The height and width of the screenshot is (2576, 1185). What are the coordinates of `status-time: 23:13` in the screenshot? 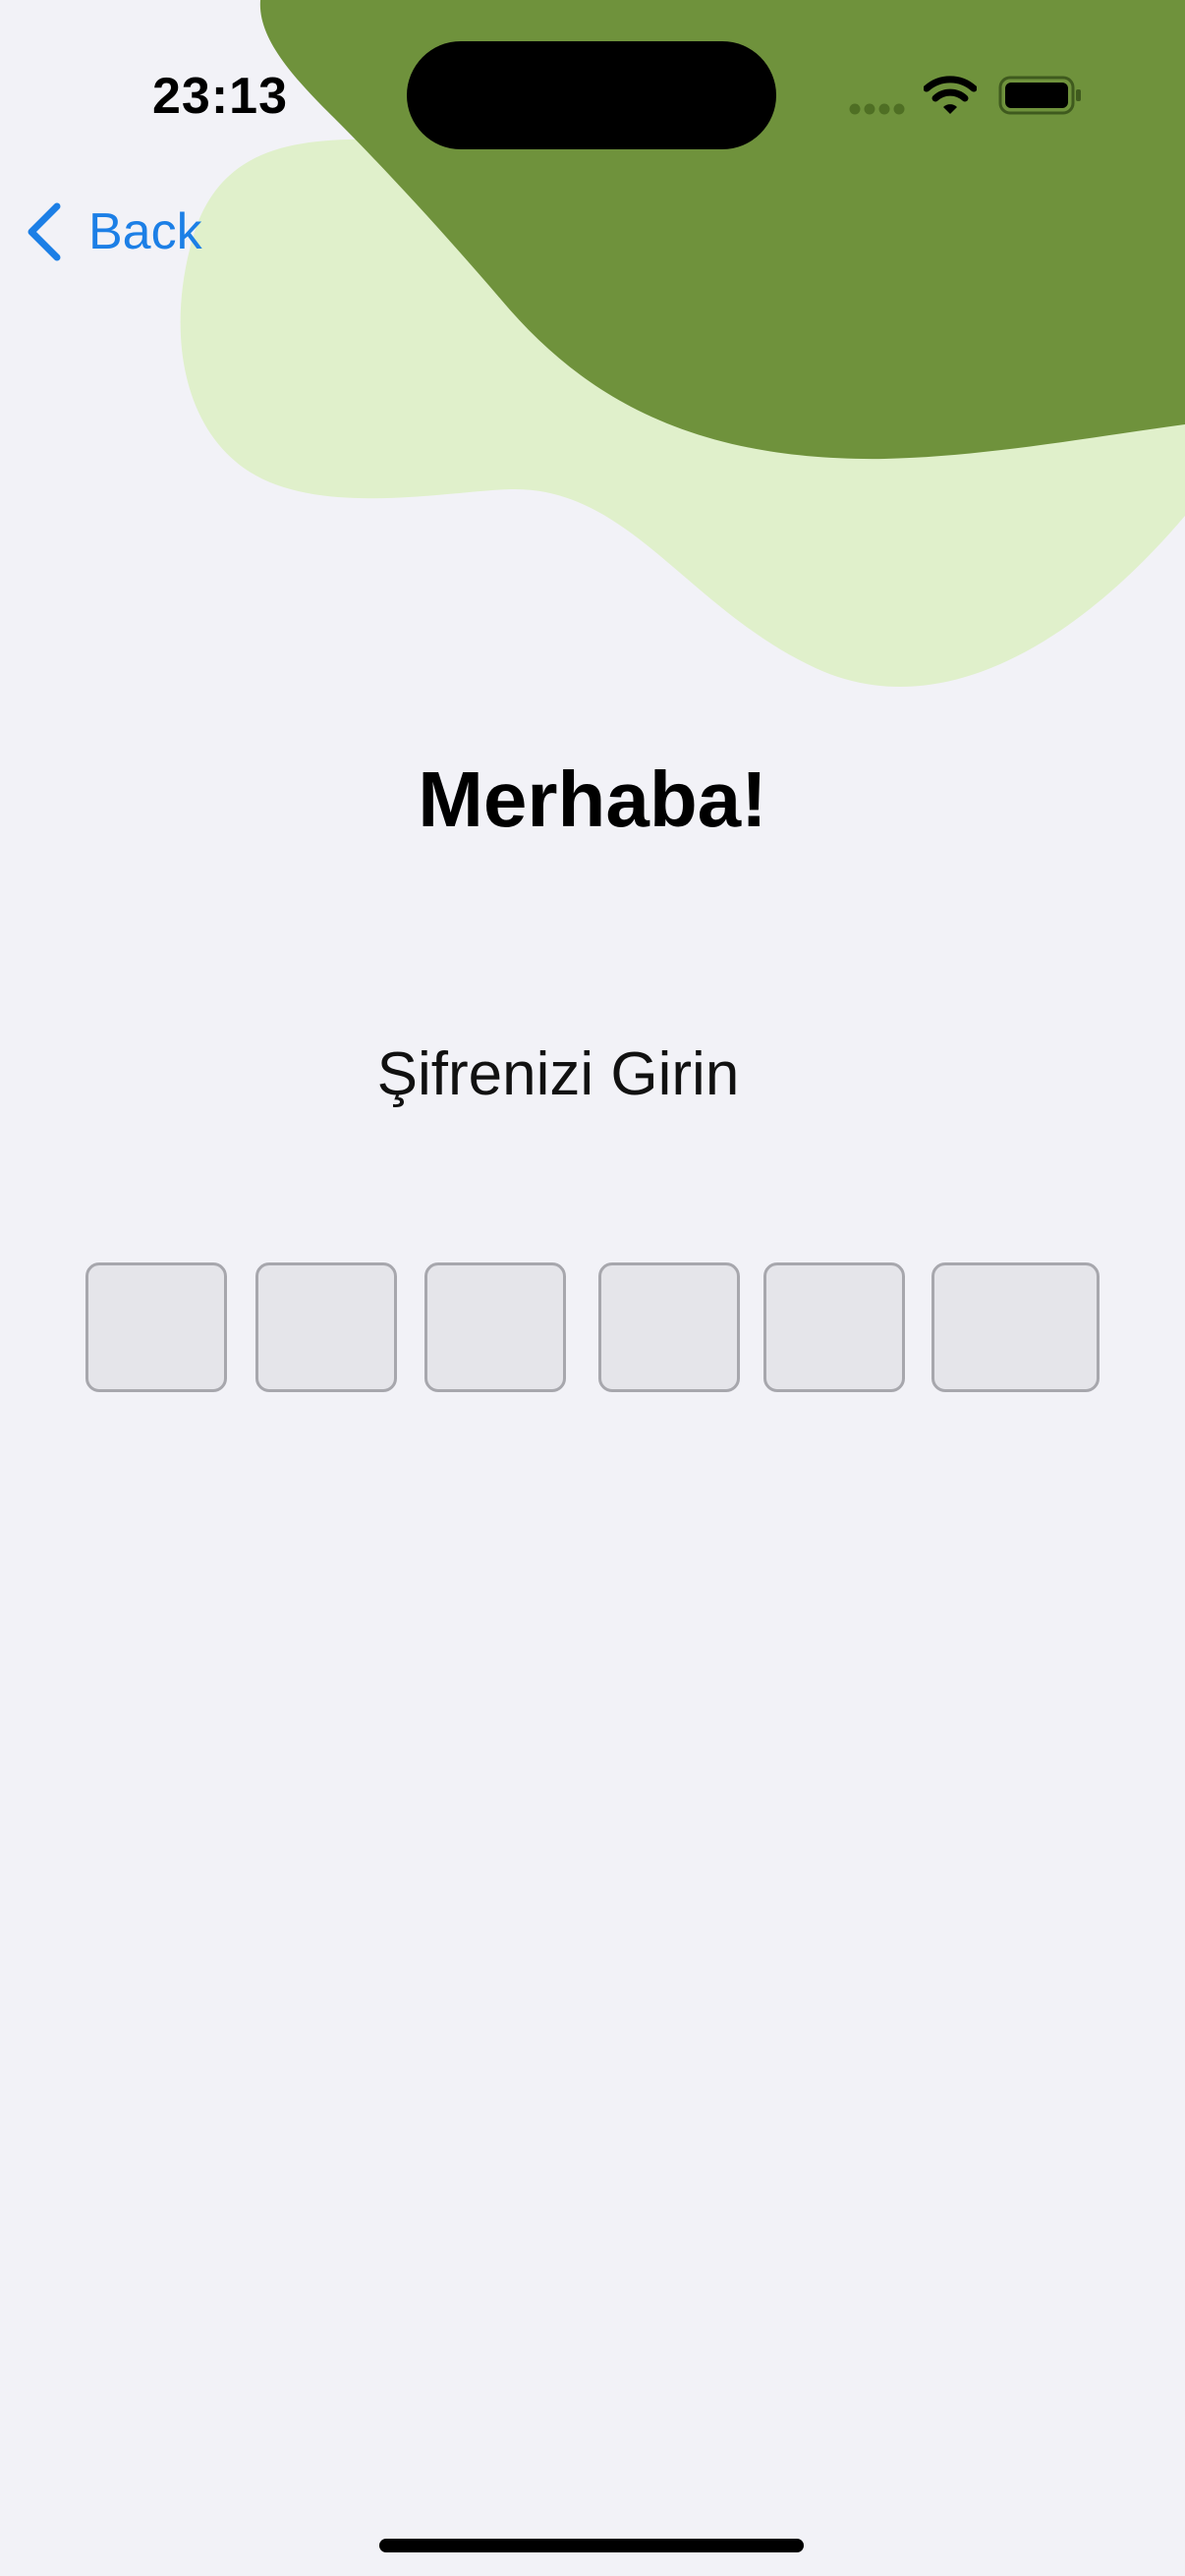 It's located at (220, 96).